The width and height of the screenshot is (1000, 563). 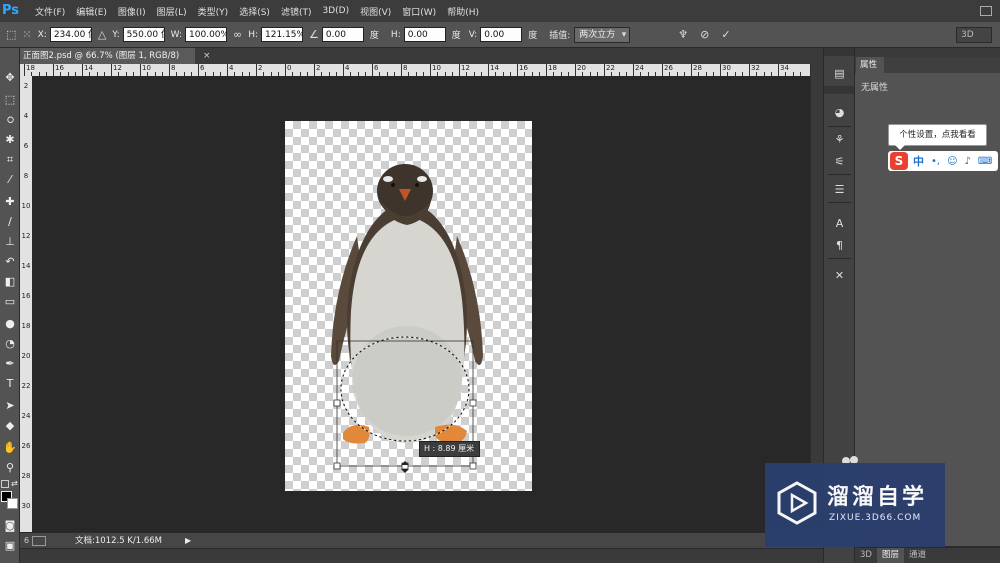 I want to click on link-proportions-icon: ∞, so click(x=237, y=34).